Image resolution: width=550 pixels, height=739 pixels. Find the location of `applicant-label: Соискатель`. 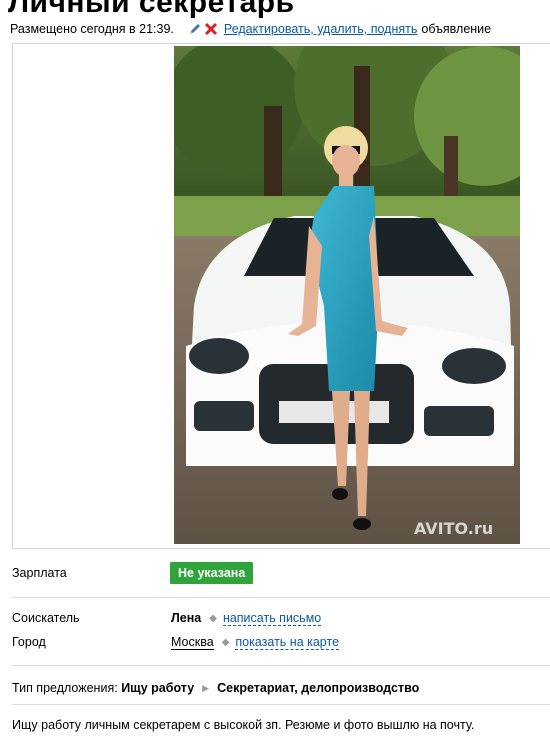

applicant-label: Соискатель is located at coordinates (46, 618).